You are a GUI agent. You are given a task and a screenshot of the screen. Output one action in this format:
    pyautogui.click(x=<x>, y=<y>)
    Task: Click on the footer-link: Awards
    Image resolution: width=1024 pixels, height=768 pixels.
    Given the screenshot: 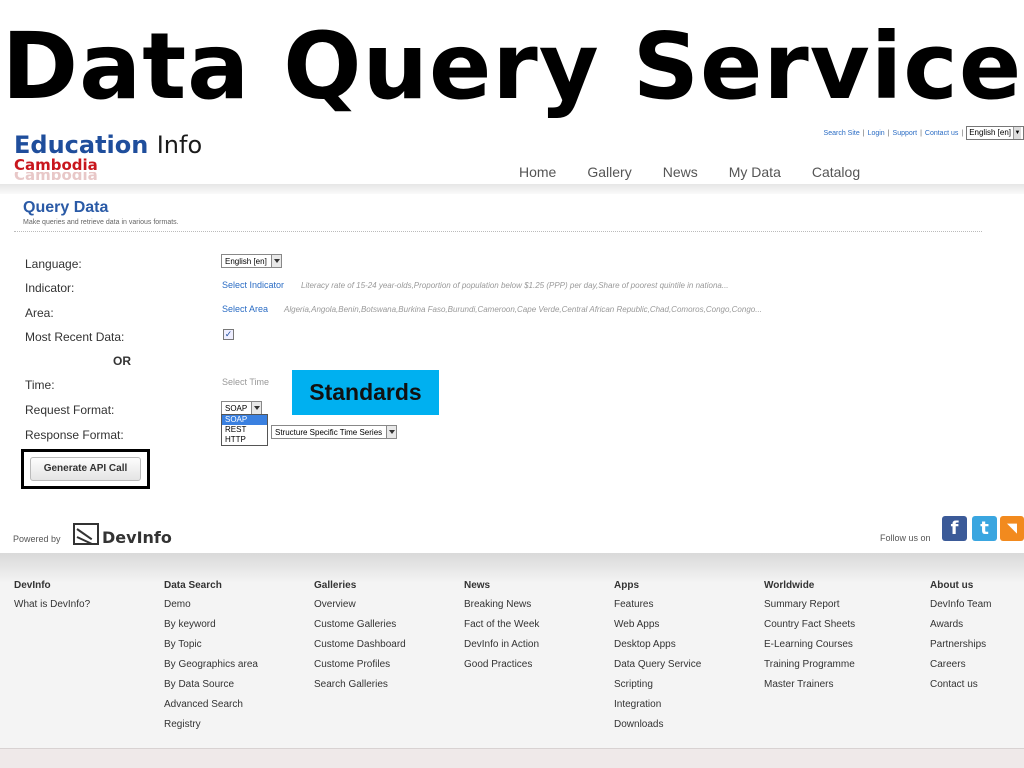 What is the action you would take?
    pyautogui.click(x=961, y=630)
    